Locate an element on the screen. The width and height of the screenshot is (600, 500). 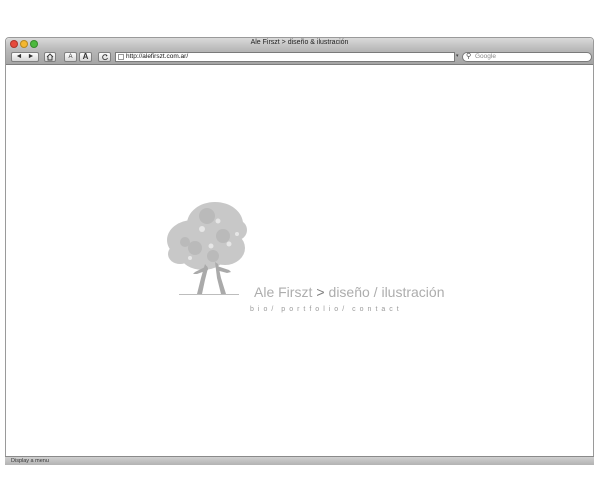
nav-link-portfolio: portfolio/ is located at coordinates (314, 309).